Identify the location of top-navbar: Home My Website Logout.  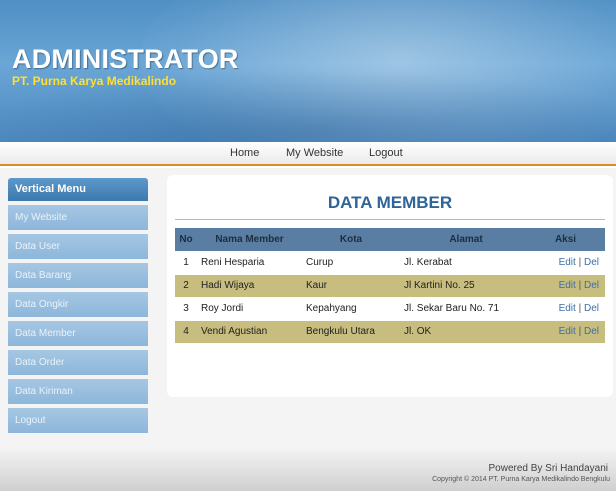
(308, 154).